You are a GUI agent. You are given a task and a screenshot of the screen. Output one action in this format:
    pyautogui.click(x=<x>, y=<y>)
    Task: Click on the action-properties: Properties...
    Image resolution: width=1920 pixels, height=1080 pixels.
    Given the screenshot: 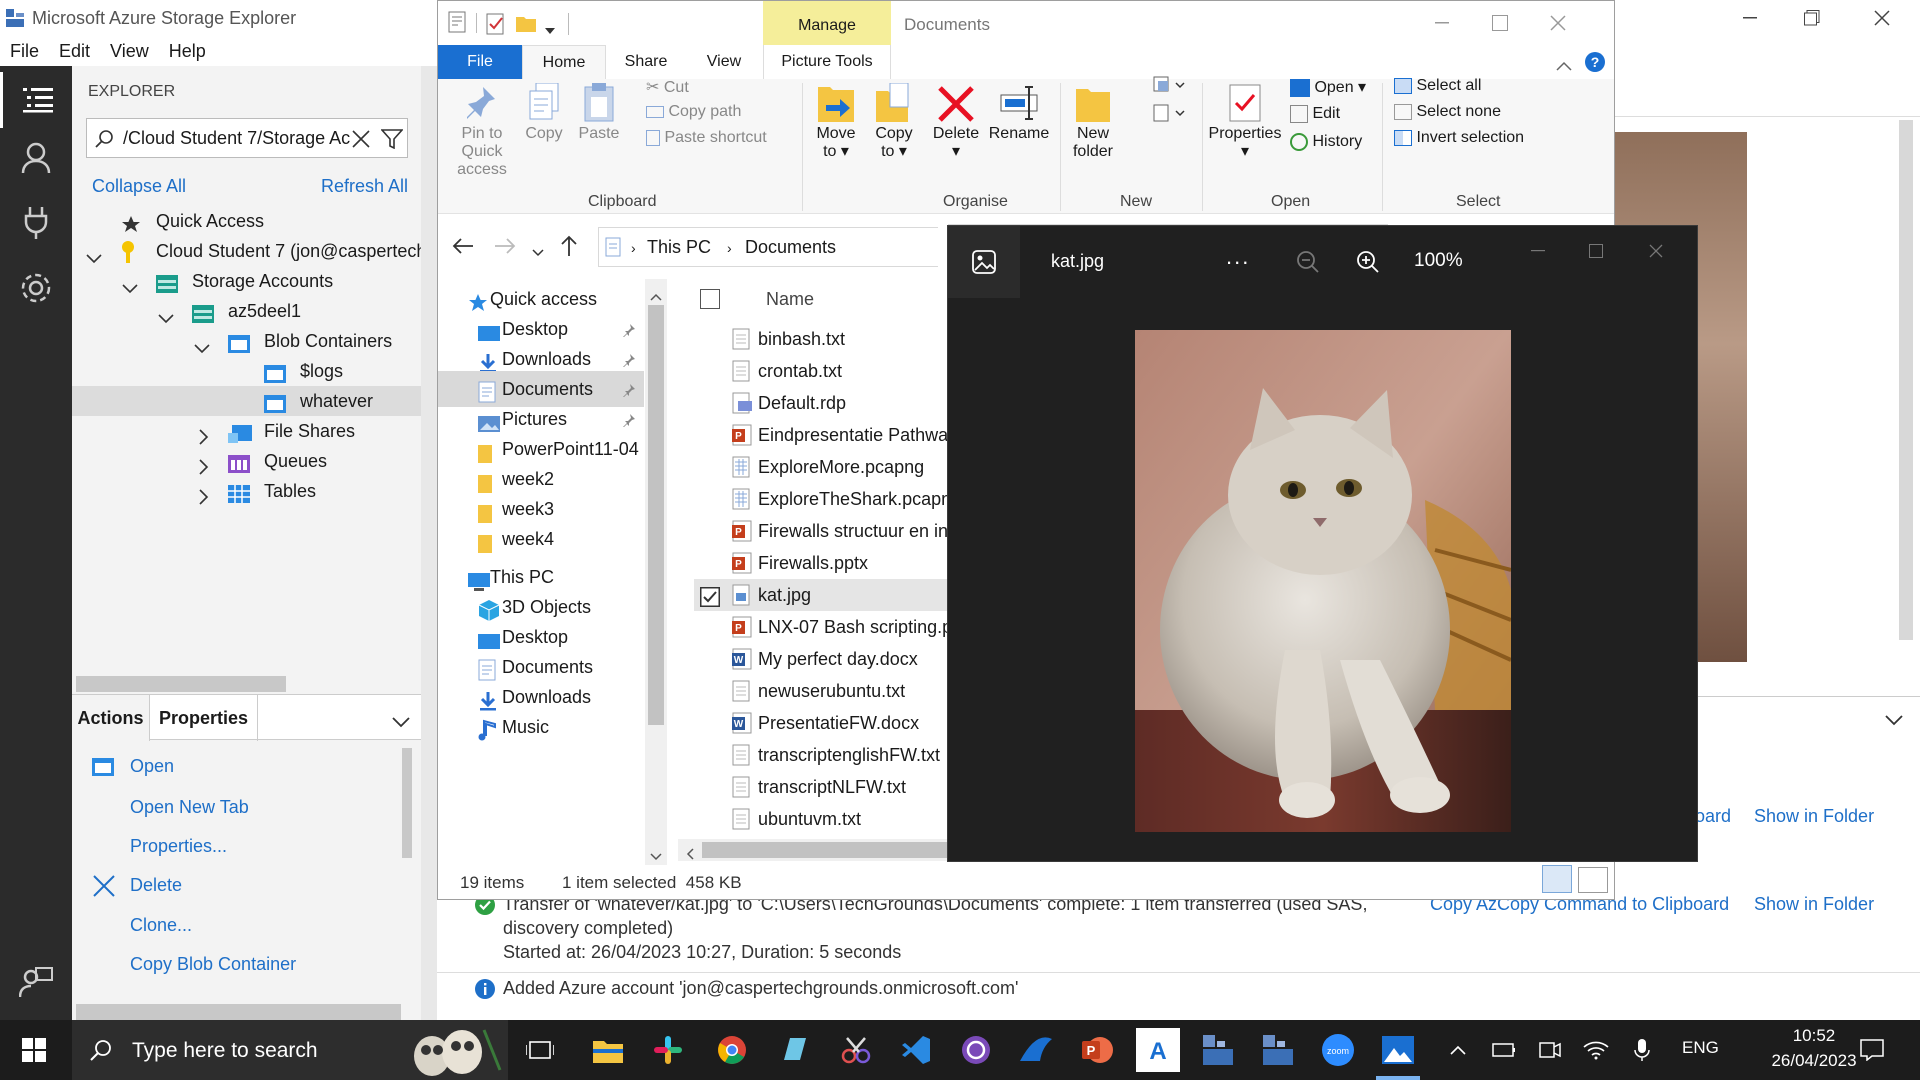 What is the action you would take?
    pyautogui.click(x=178, y=846)
    